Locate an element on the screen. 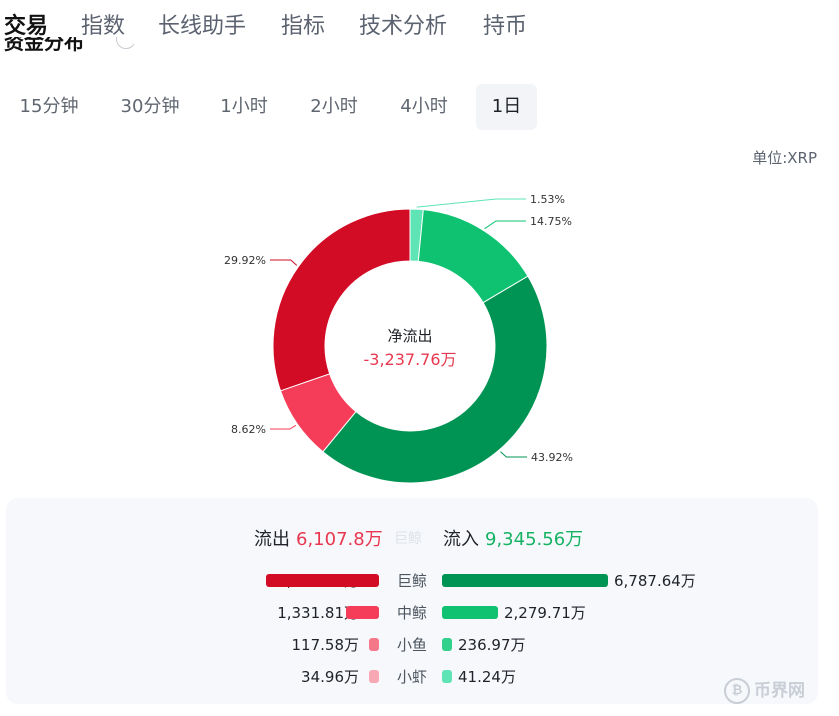 The width and height of the screenshot is (839, 716). unit-label: 单位:XRP is located at coordinates (784, 158).